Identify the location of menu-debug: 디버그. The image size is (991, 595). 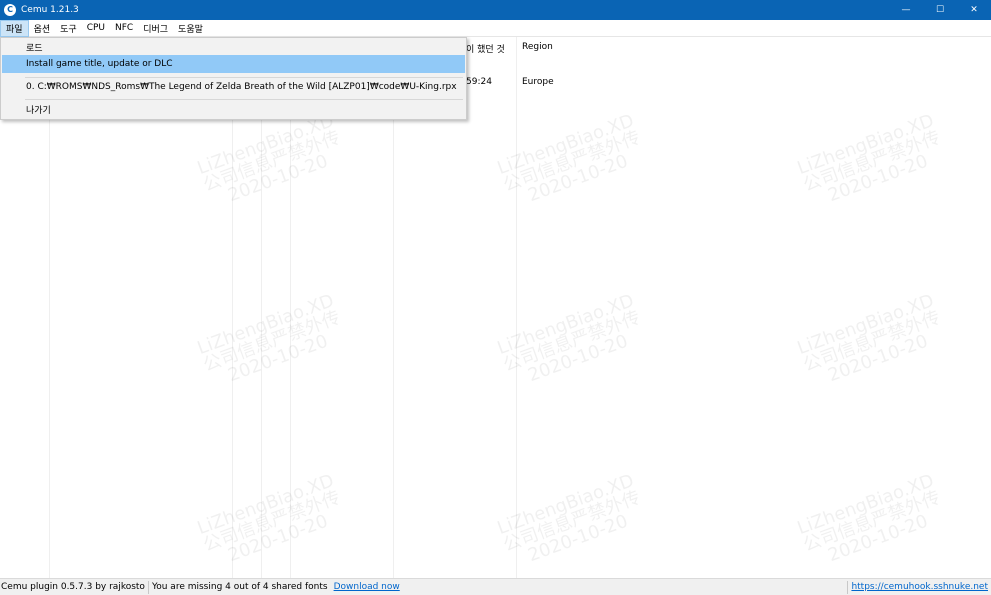
(155, 28).